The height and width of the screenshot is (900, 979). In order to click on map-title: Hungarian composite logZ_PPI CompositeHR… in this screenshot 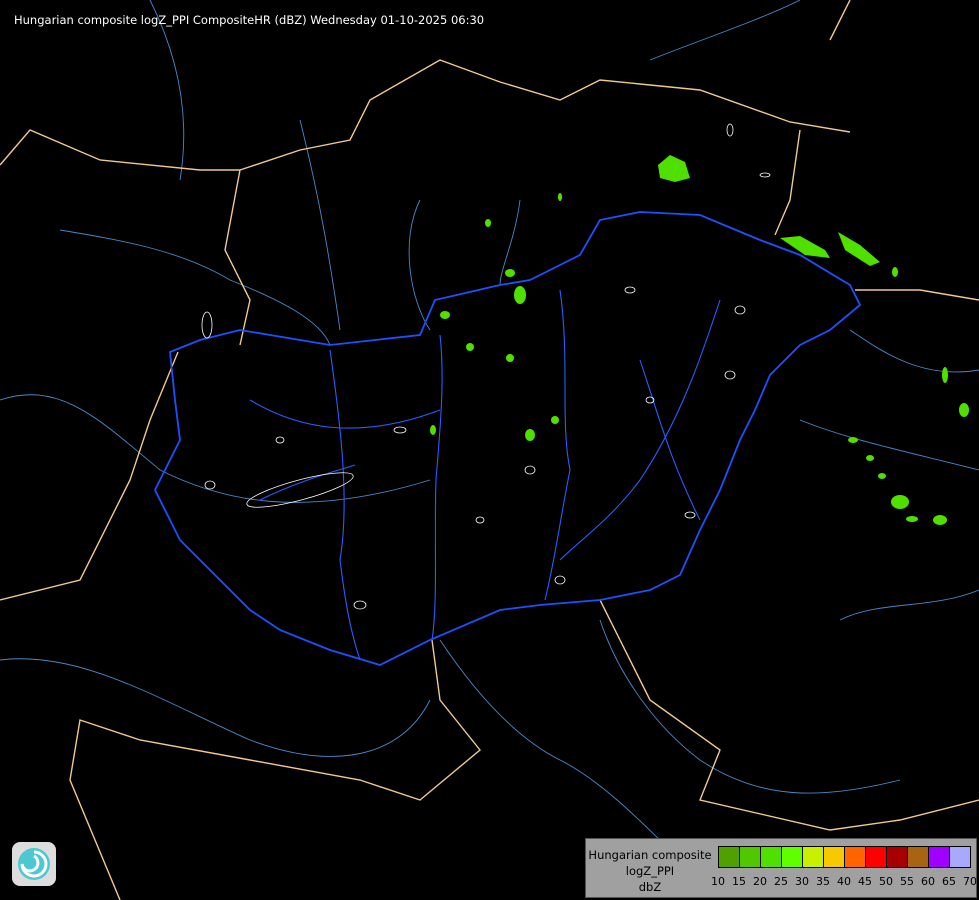, I will do `click(249, 20)`.